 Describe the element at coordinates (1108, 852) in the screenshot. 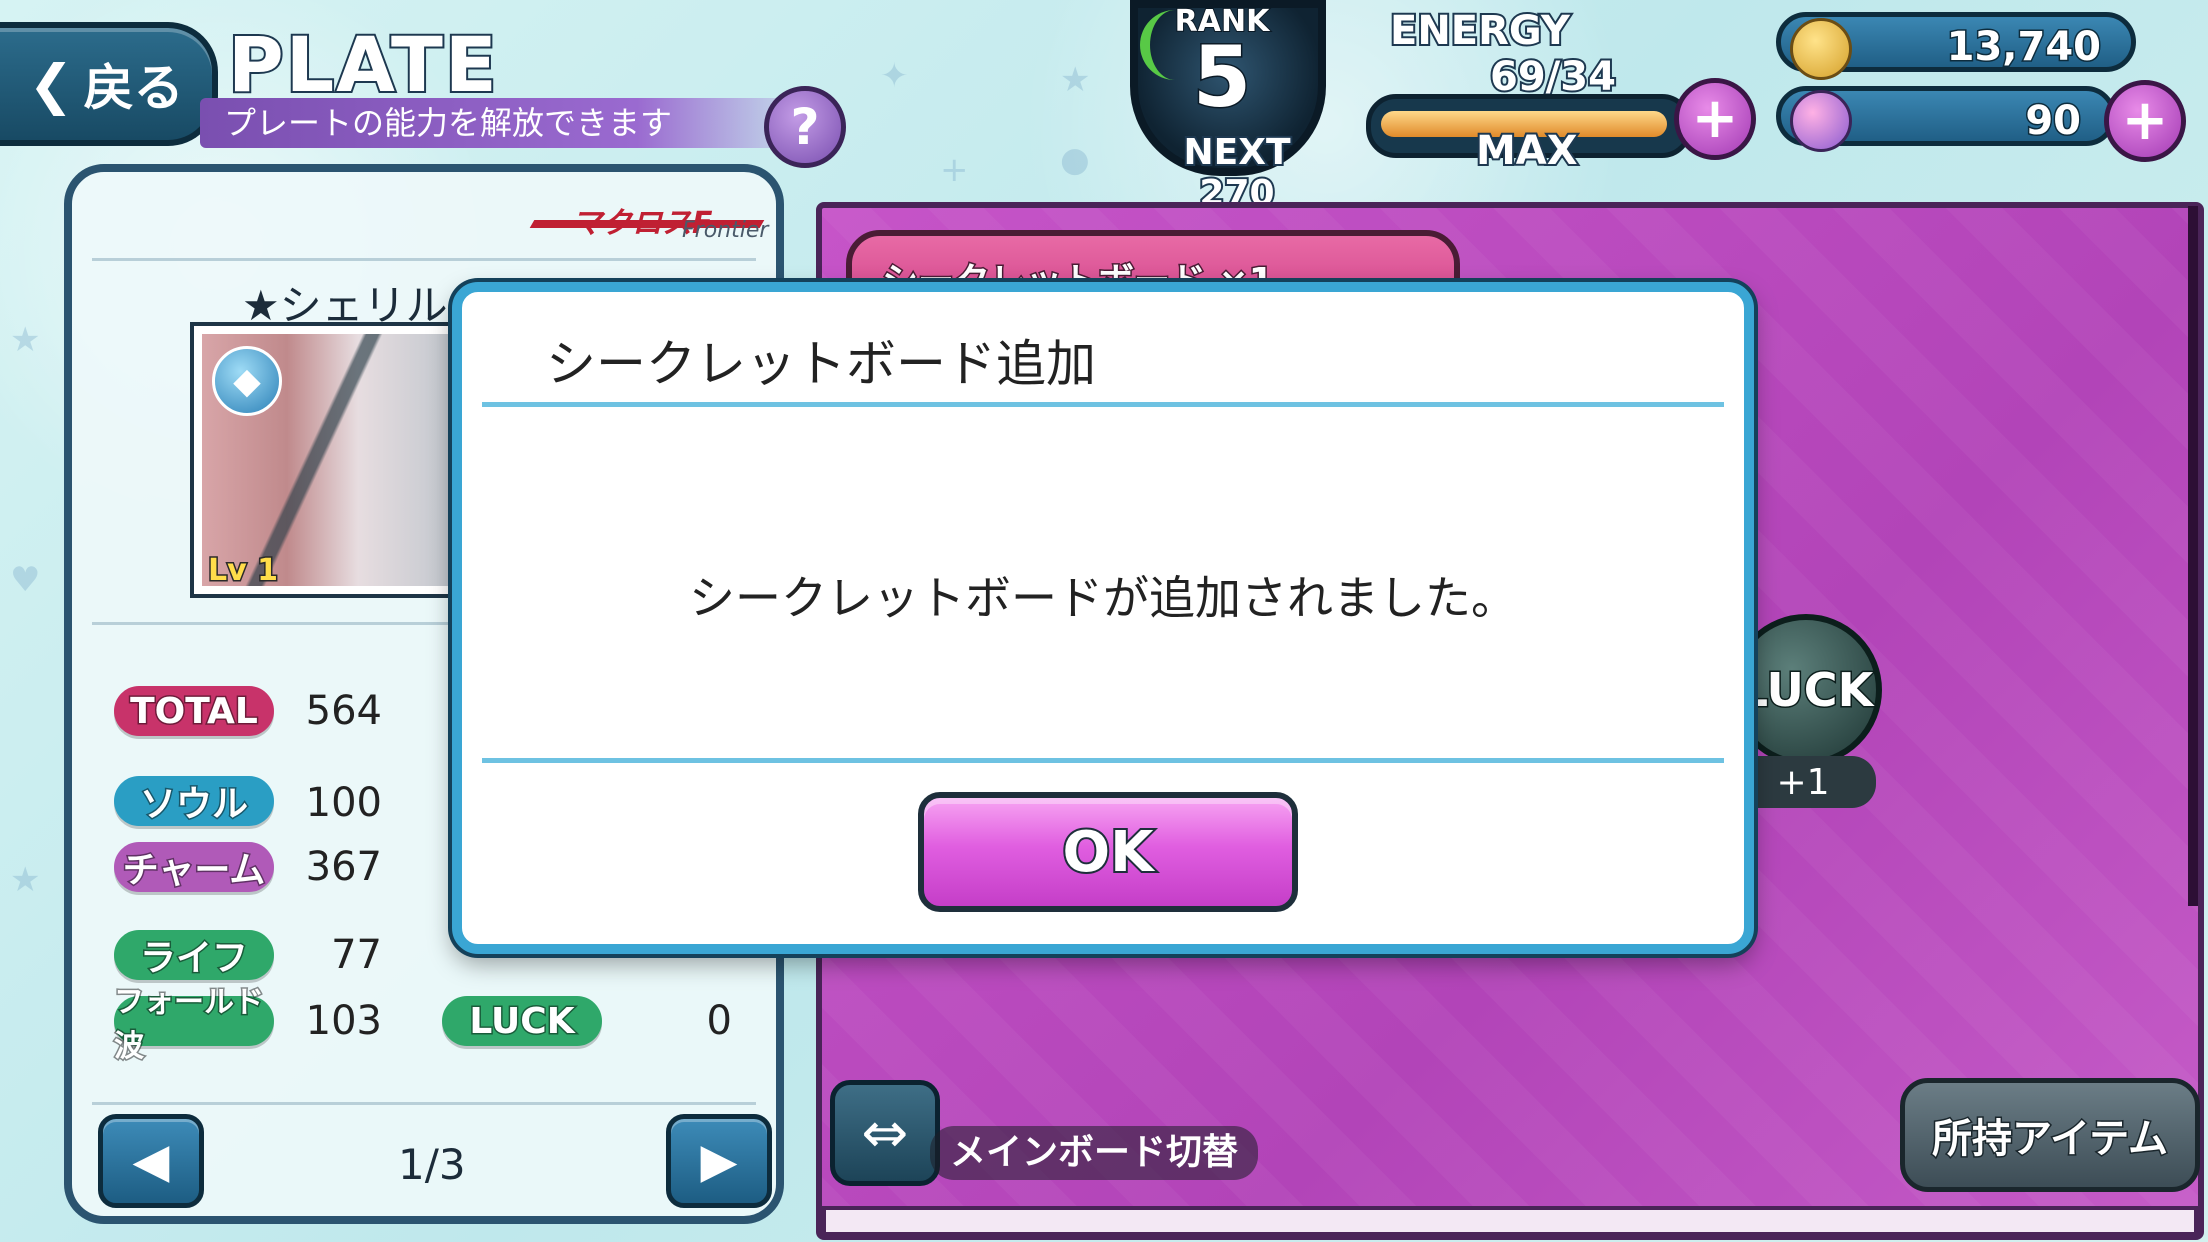

I see `ok-button: OK` at that location.